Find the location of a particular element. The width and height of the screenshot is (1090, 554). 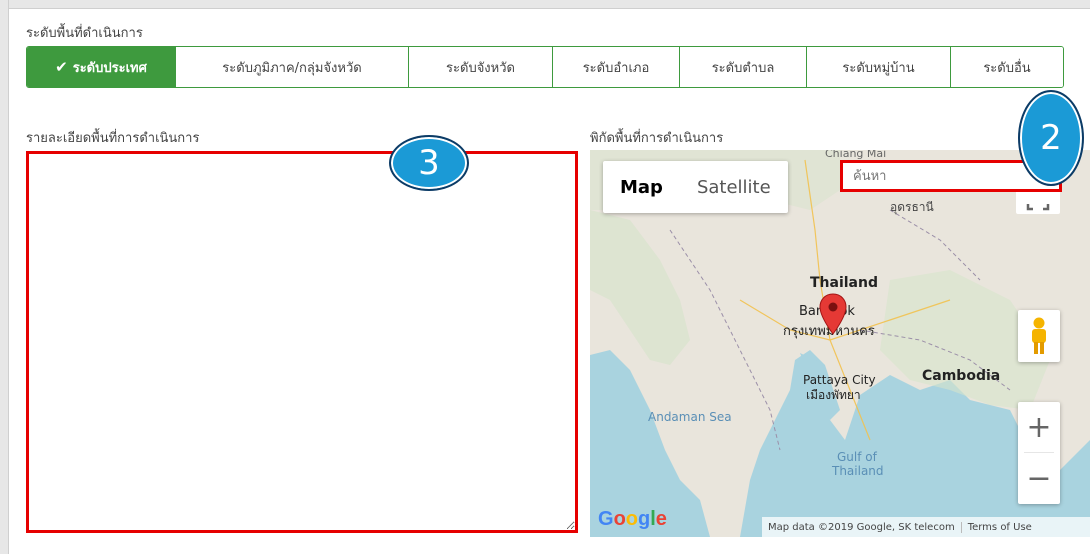

map-place-pattaya-en: Pattaya City is located at coordinates (839, 380).